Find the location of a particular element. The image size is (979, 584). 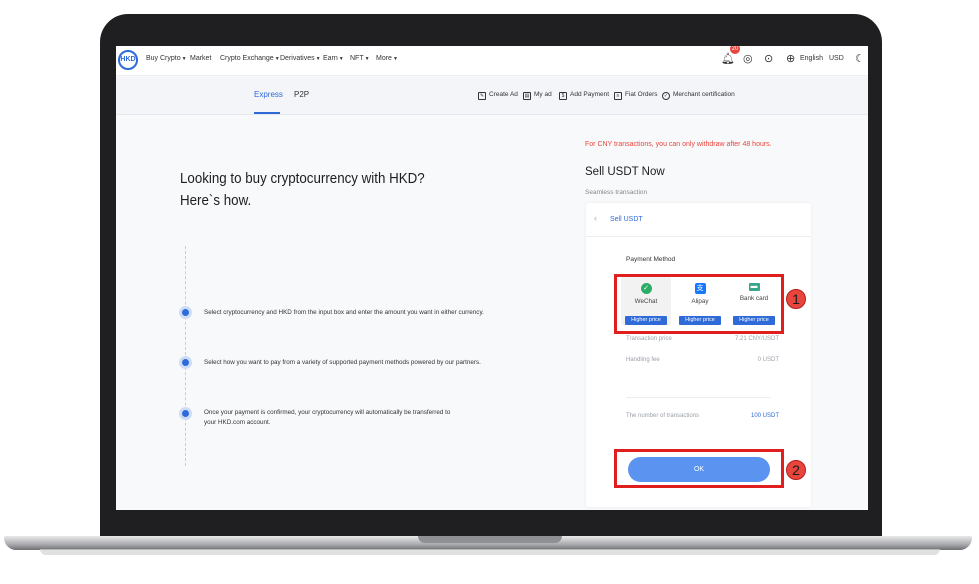

laptop-notch is located at coordinates (490, 539).